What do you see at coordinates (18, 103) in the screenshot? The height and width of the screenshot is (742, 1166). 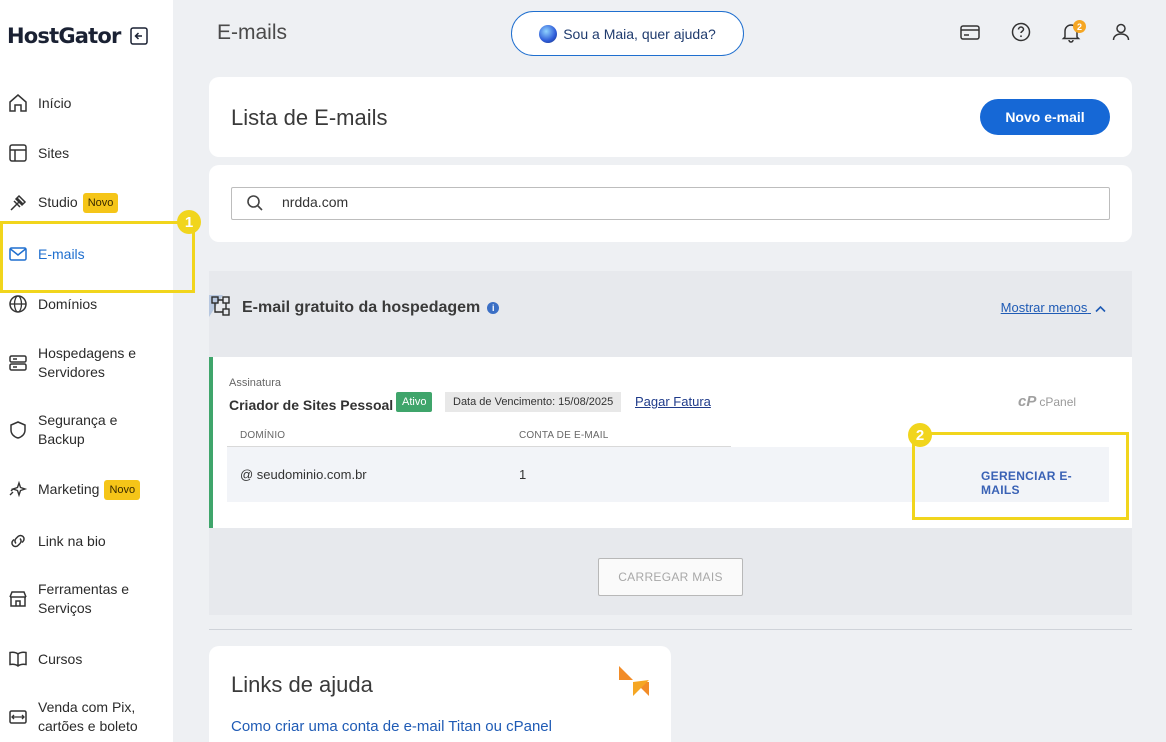 I see `home-icon` at bounding box center [18, 103].